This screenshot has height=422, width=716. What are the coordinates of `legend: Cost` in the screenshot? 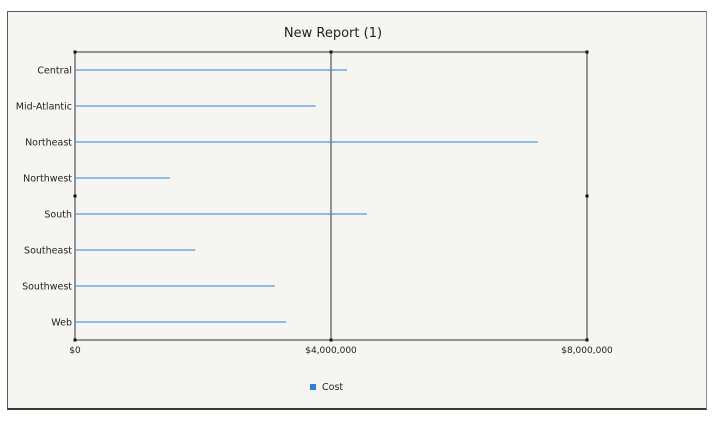 It's located at (326, 387).